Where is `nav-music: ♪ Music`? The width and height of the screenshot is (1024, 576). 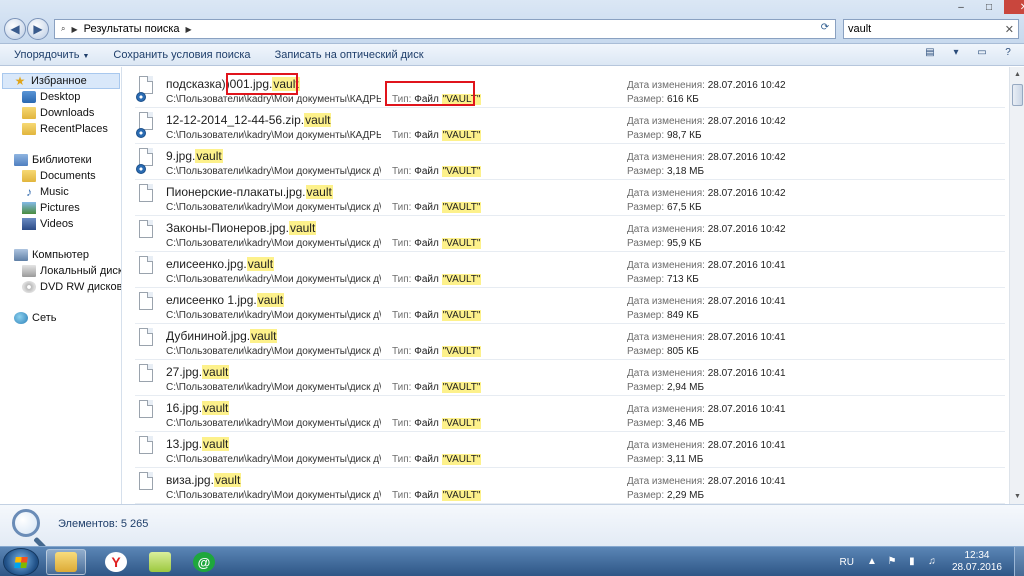
nav-music: ♪ Music is located at coordinates (45, 192).